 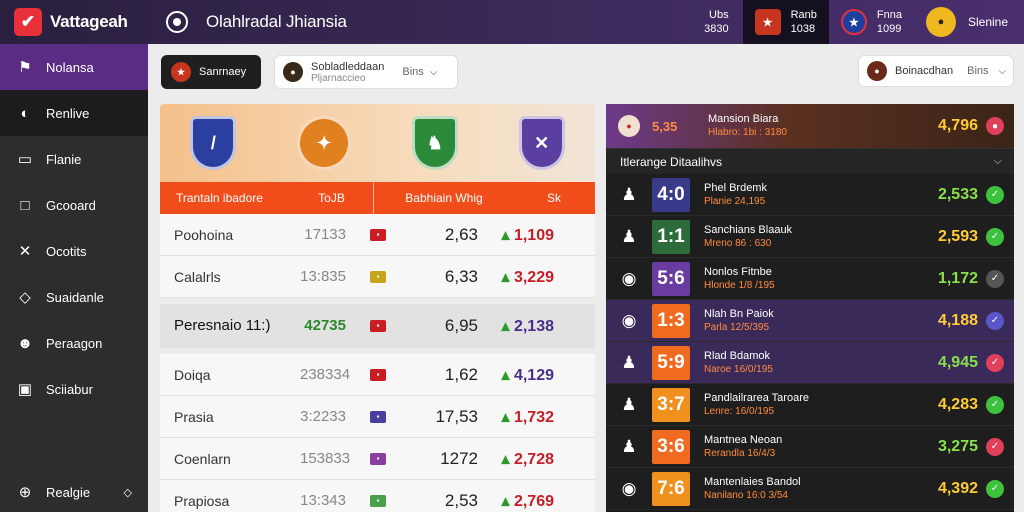 What do you see at coordinates (735, 187) in the screenshot?
I see `match-title: Phel Brdemk` at bounding box center [735, 187].